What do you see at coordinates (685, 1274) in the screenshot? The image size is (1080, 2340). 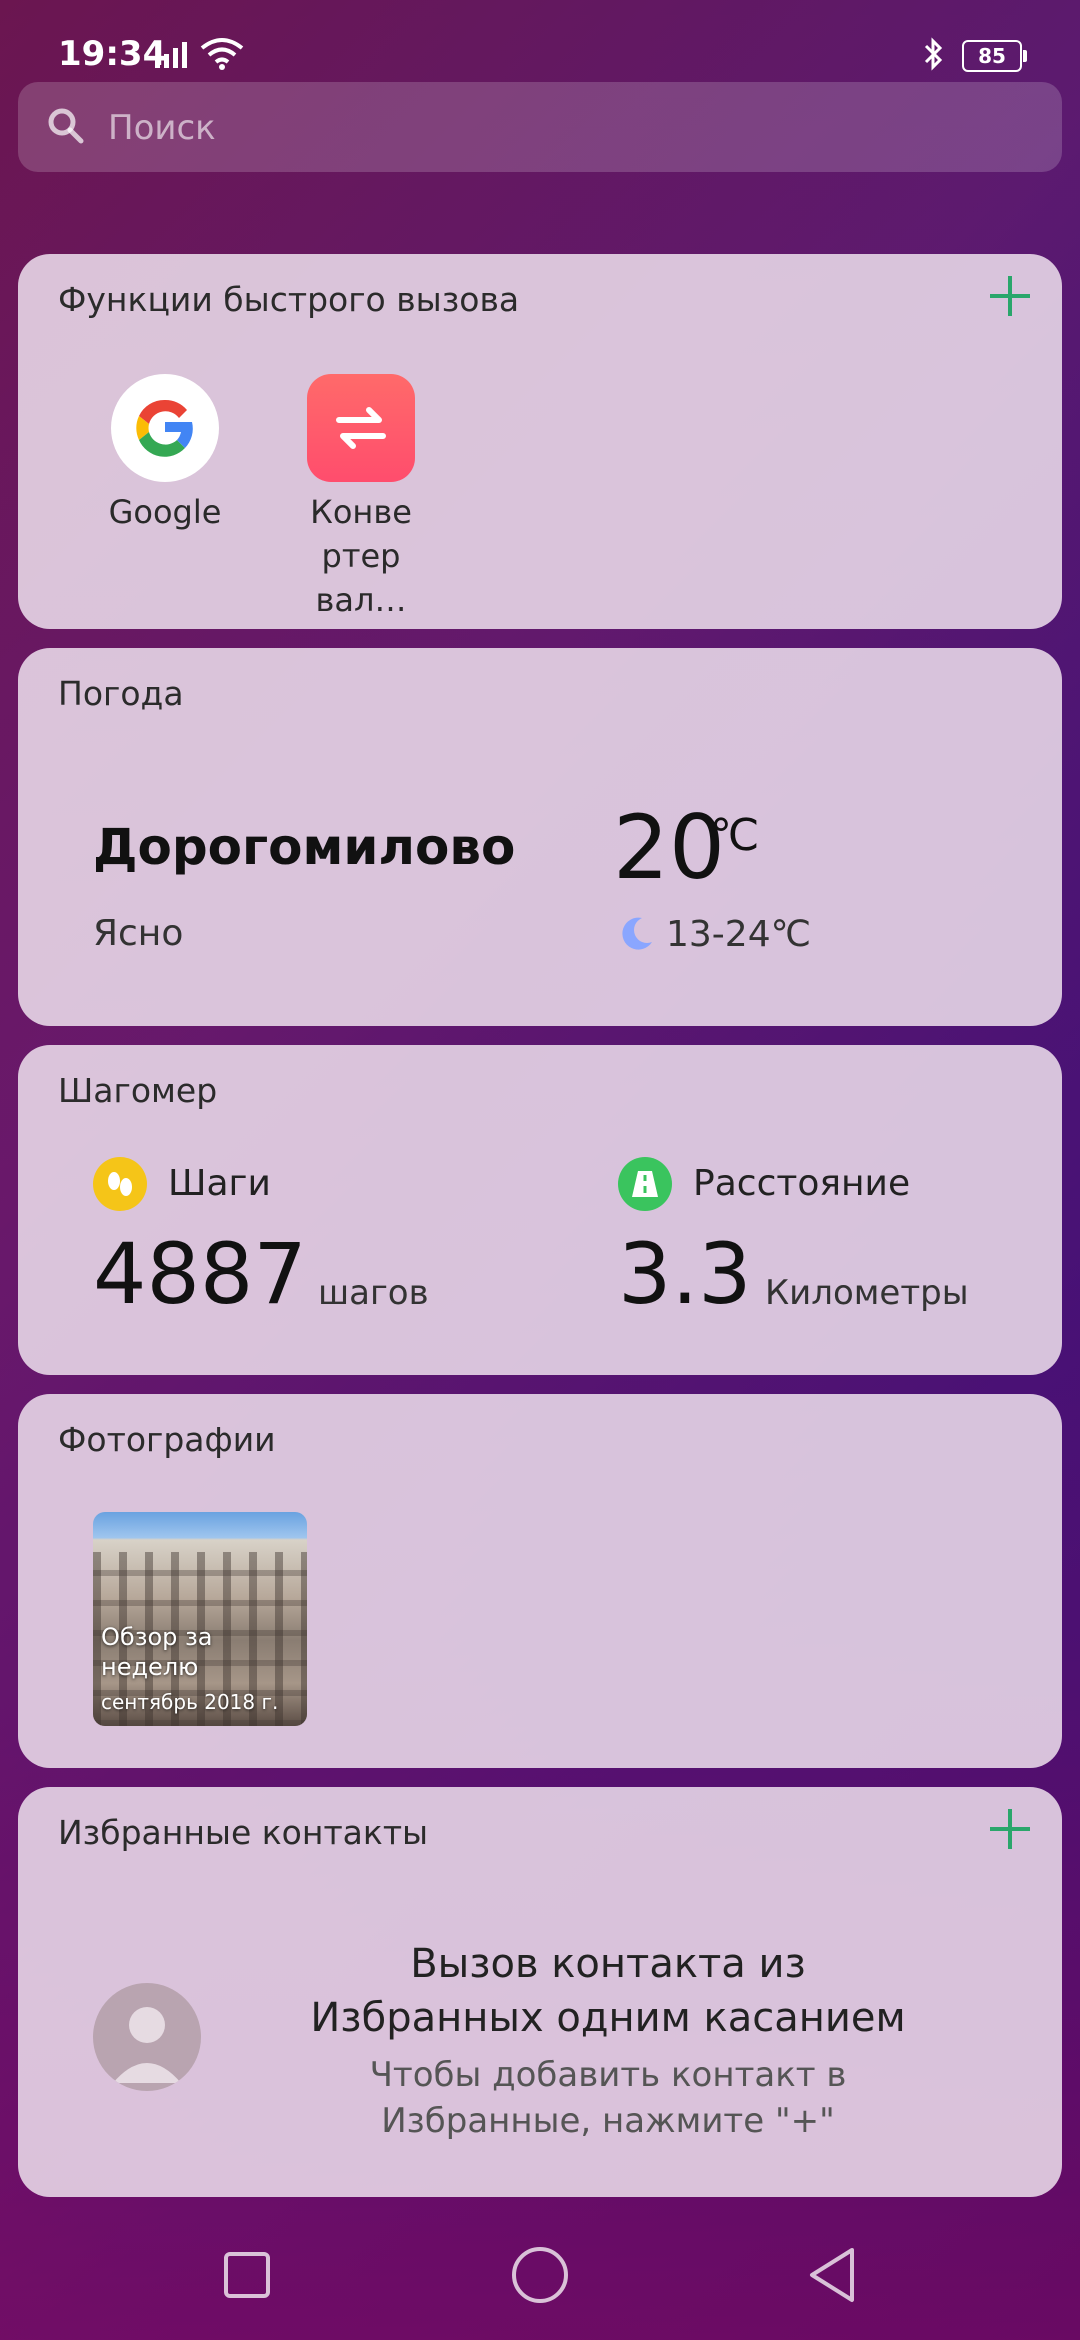 I see `distance-value: 3.3` at bounding box center [685, 1274].